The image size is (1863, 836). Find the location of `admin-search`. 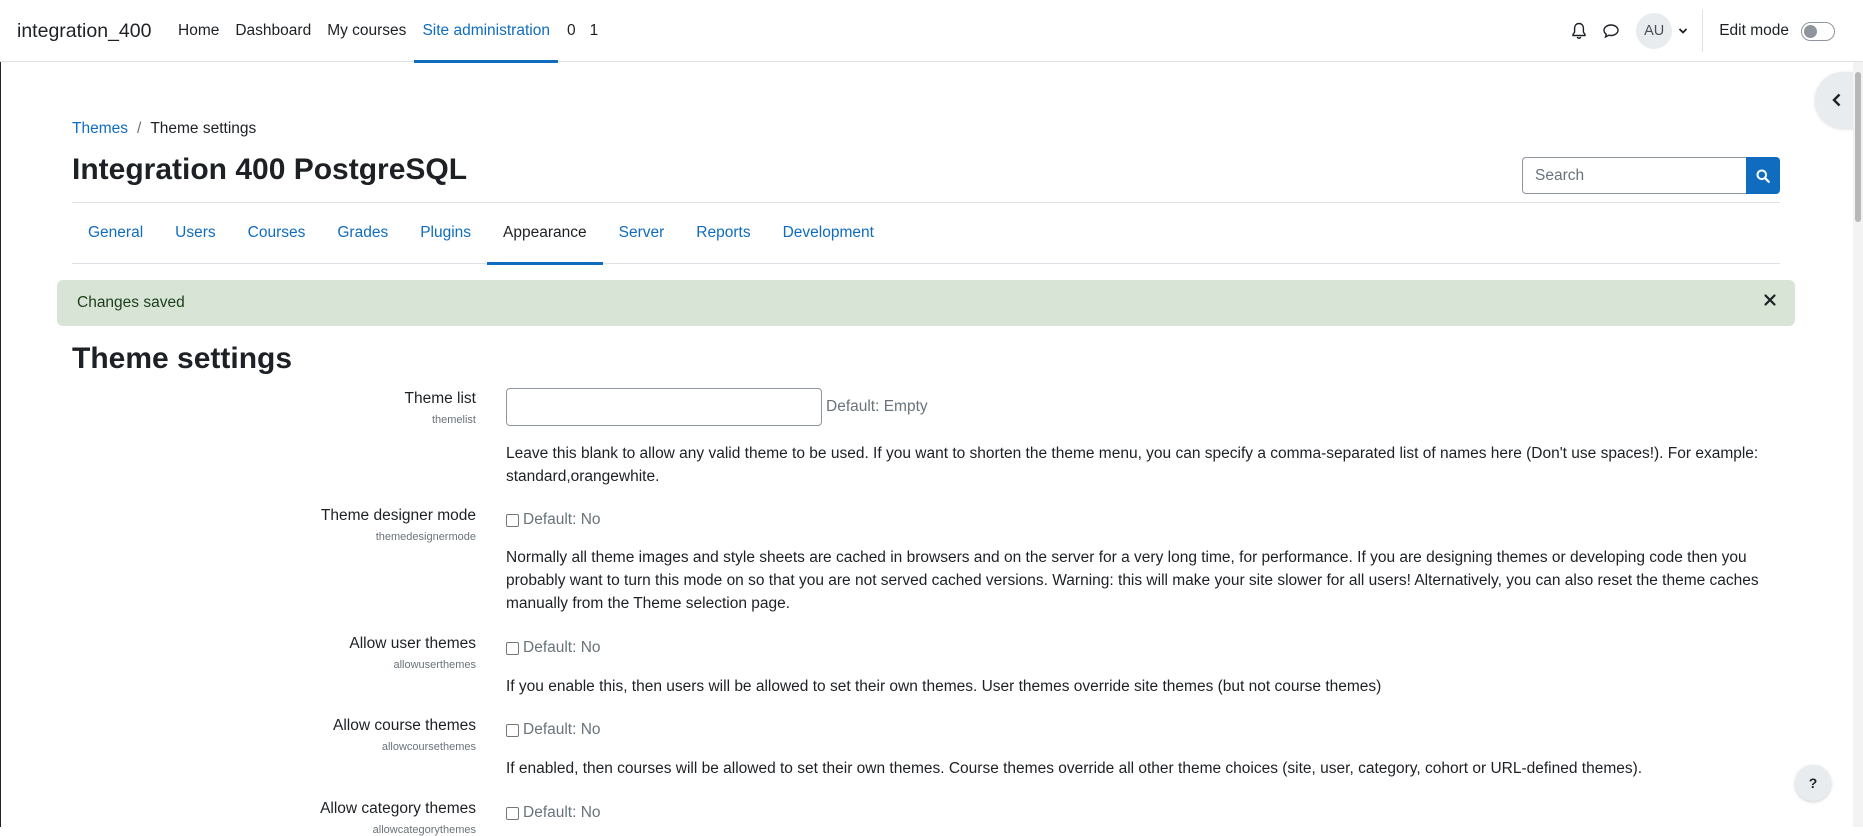

admin-search is located at coordinates (1651, 175).